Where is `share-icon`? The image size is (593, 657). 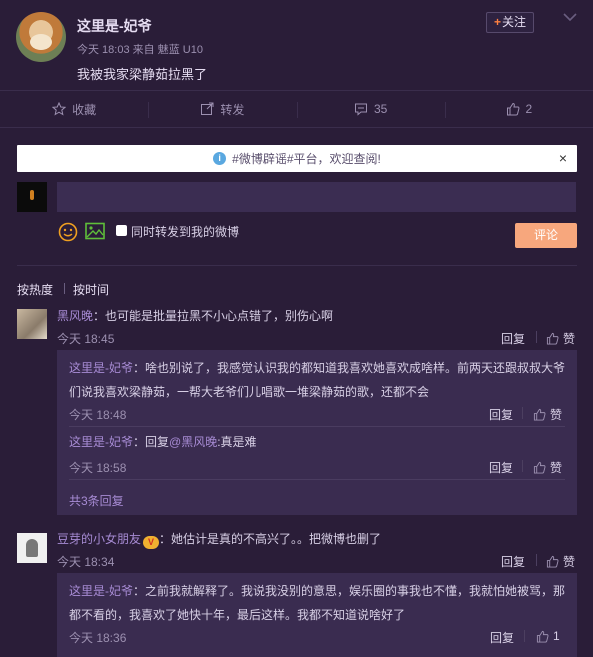 share-icon is located at coordinates (207, 108).